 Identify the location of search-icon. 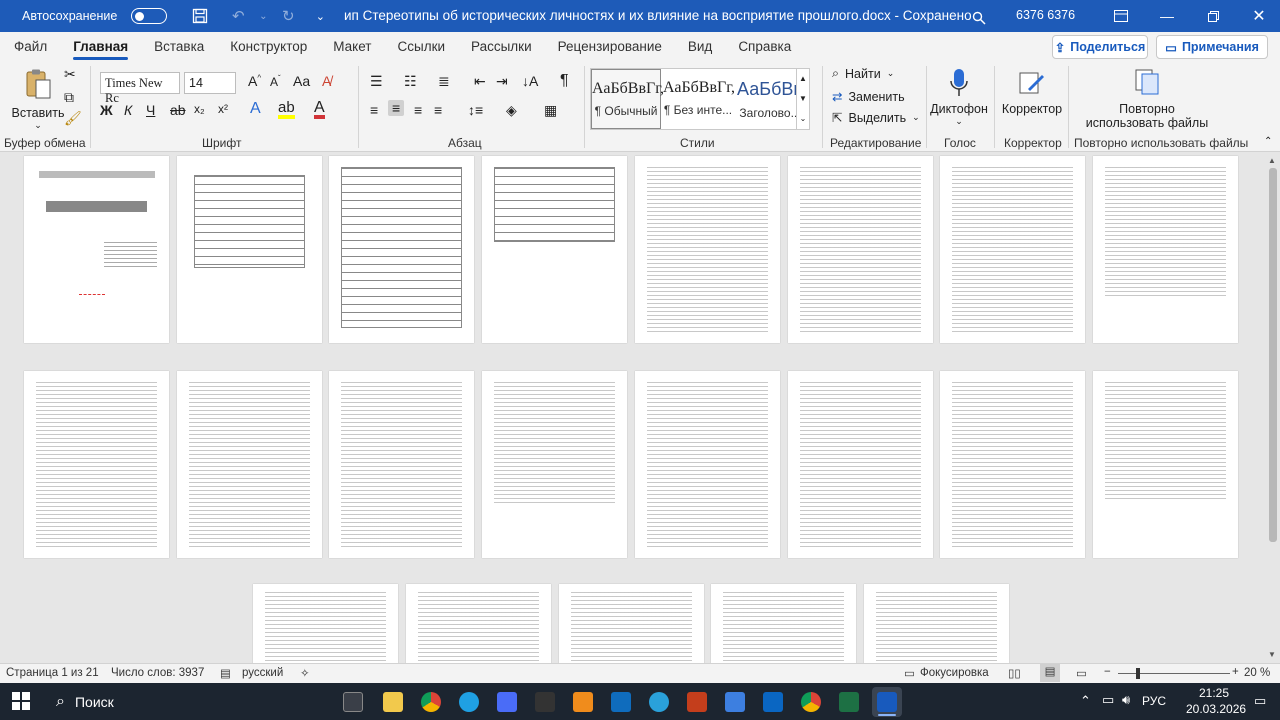
(979, 18).